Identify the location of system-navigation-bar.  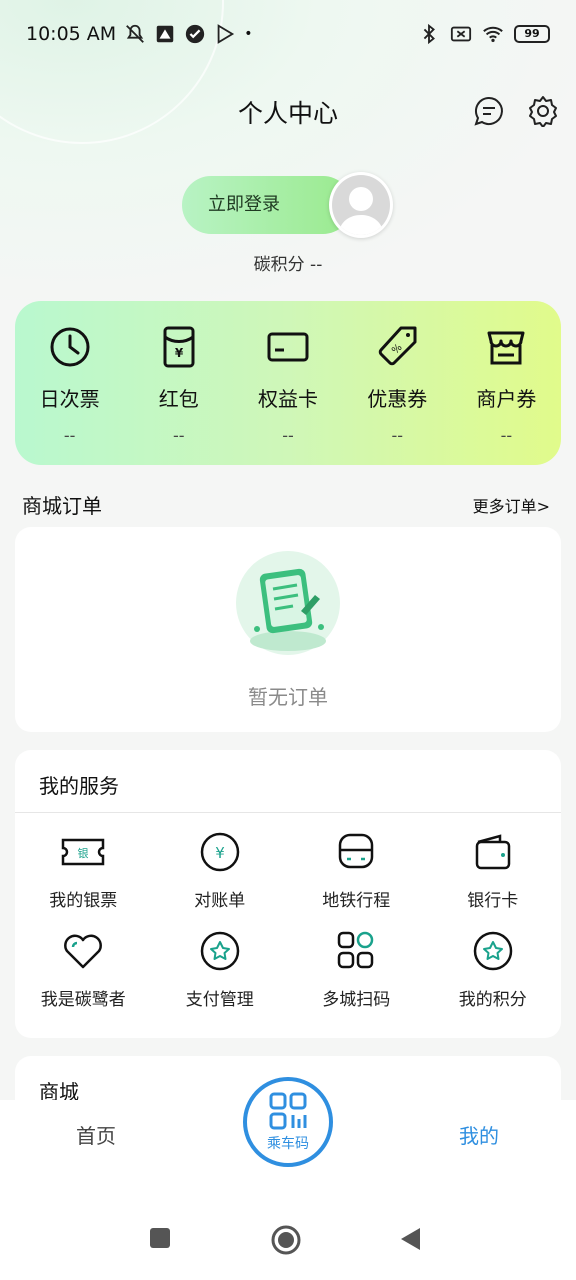
(288, 1240).